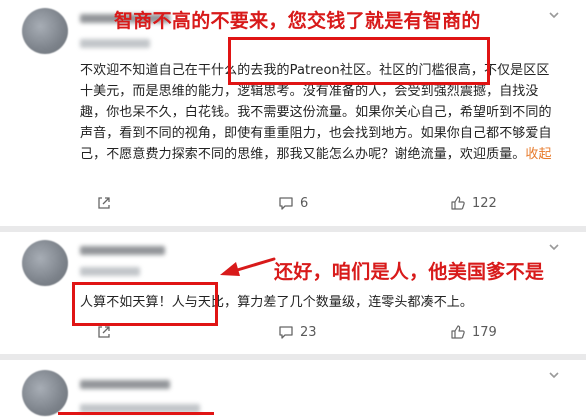 The image size is (586, 418). Describe the element at coordinates (308, 332) in the screenshot. I see `comment-count: 23` at that location.